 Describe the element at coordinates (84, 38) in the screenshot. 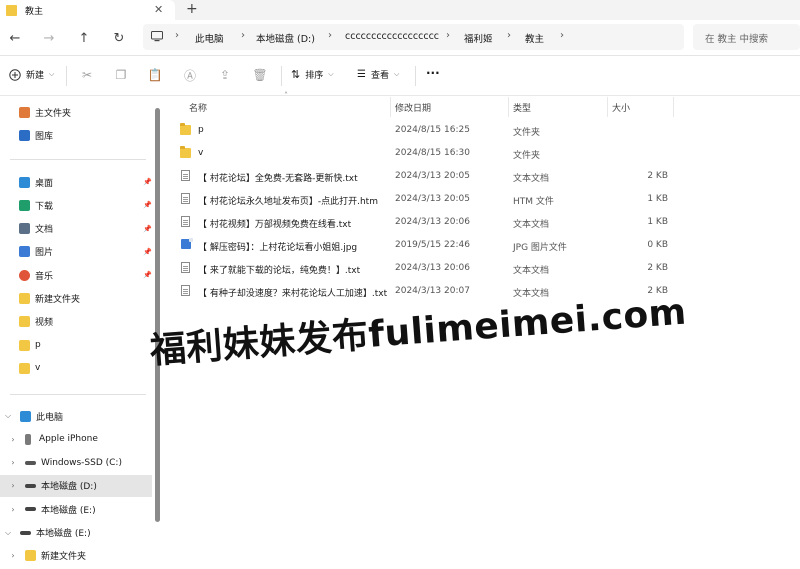

I see `up-icon: ↑` at that location.